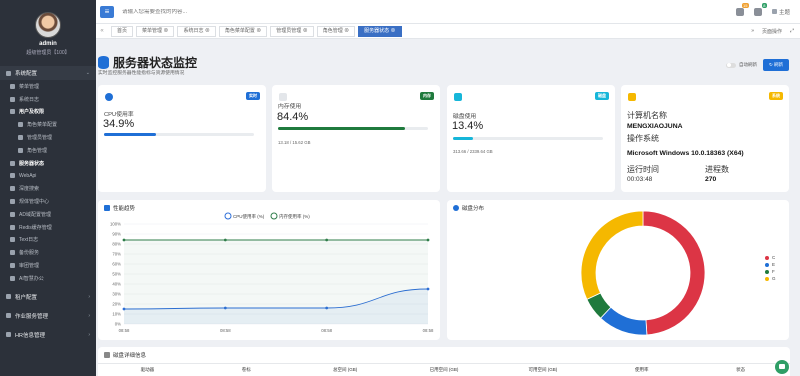 The width and height of the screenshot is (800, 376). What do you see at coordinates (48, 52) in the screenshot?
I see `user-role: 超级管理员【100】` at bounding box center [48, 52].